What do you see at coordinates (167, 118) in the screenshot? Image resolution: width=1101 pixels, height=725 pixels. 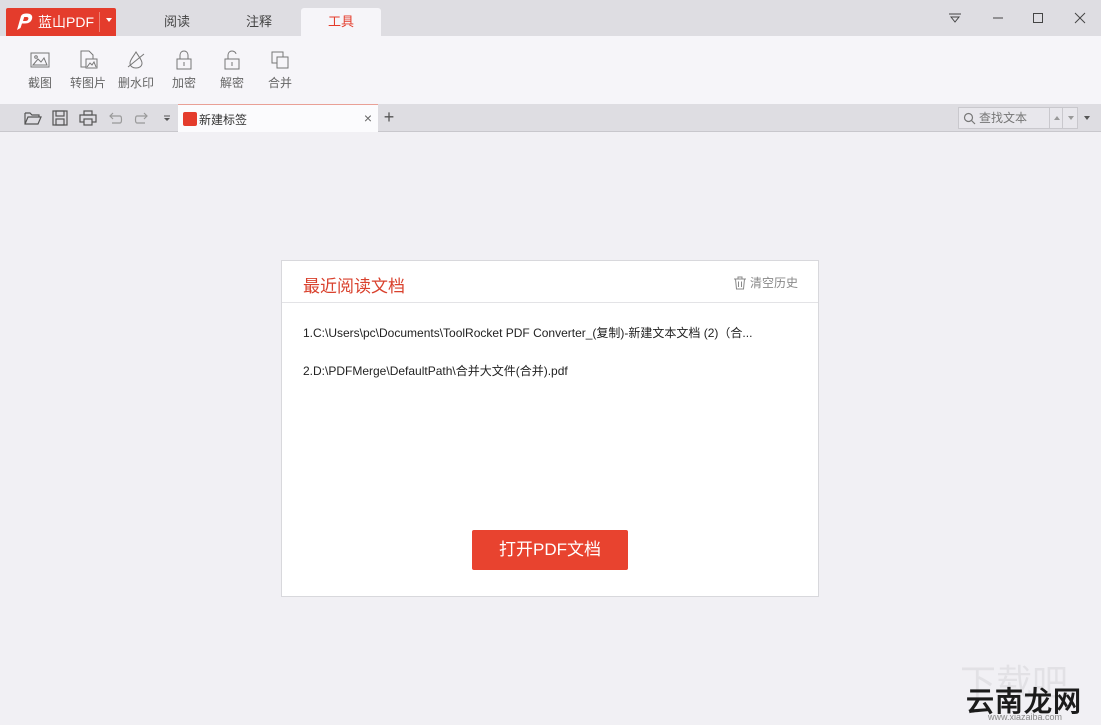 I see `customize-dropdown-icon` at bounding box center [167, 118].